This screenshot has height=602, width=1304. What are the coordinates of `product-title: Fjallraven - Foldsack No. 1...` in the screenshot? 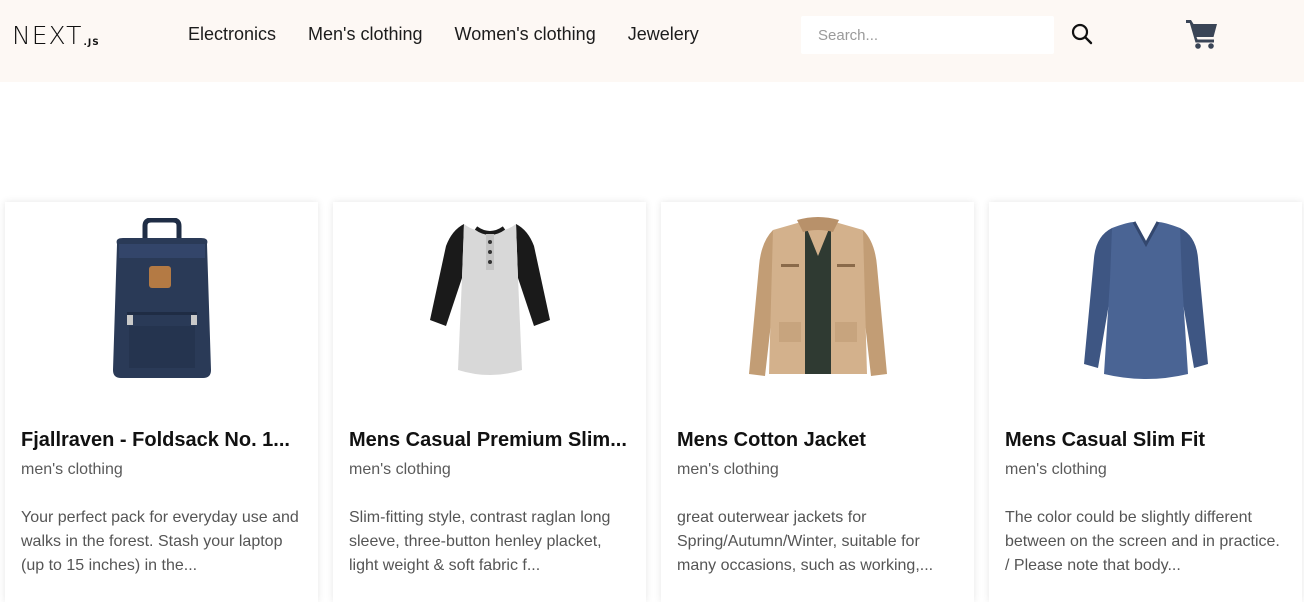 It's located at (162, 440).